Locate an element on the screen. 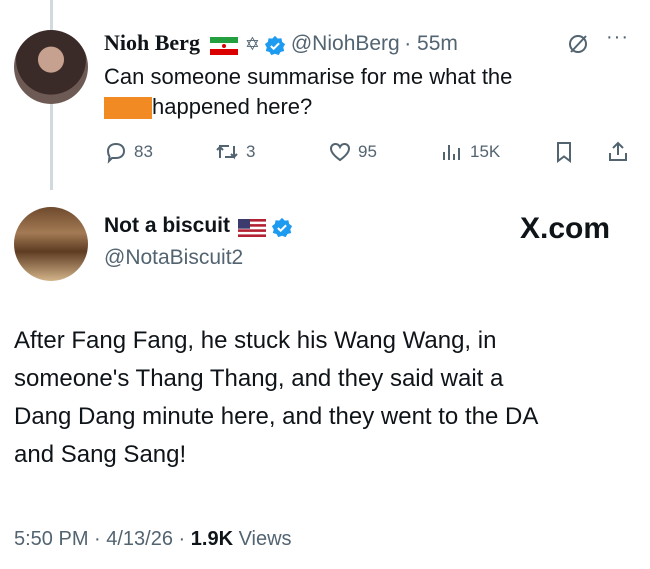 The width and height of the screenshot is (650, 569). tweet2-display-name: Not a biscuit is located at coordinates (167, 225).